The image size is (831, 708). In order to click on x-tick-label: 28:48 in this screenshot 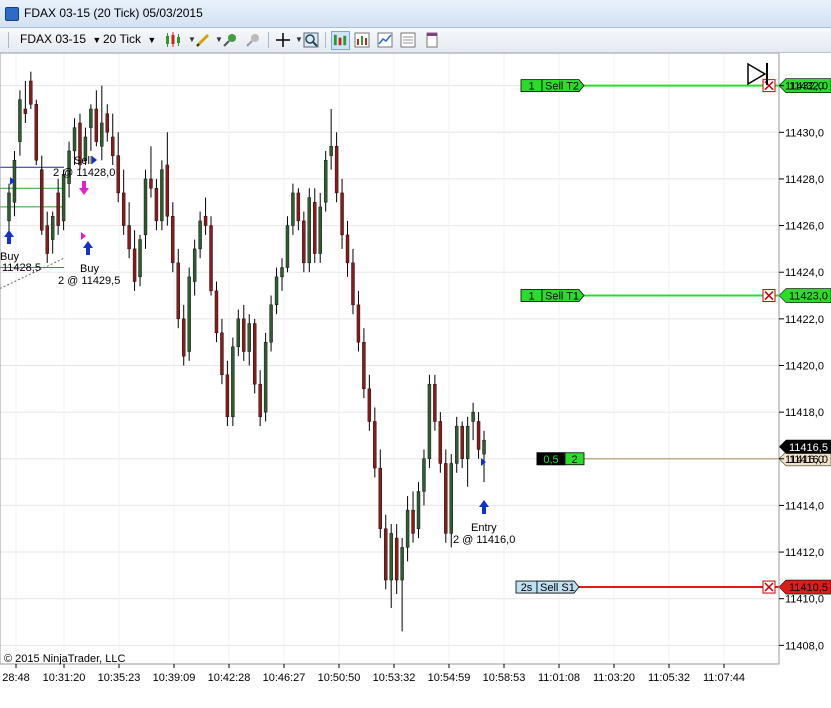, I will do `click(16, 678)`.